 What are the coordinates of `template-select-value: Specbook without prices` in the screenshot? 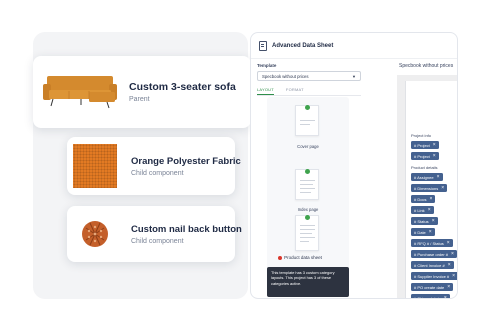 It's located at (285, 76).